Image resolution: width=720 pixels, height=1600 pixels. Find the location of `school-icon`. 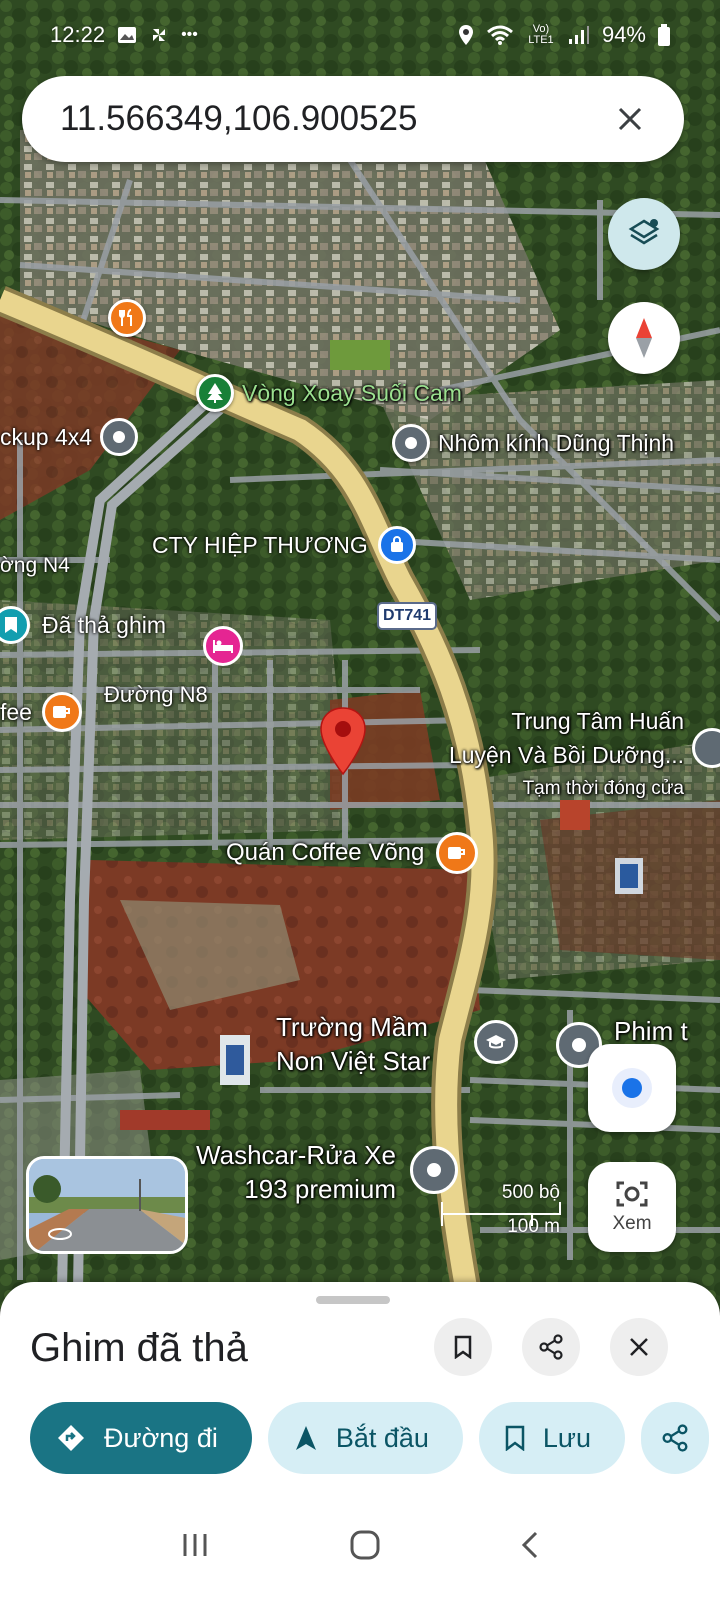

school-icon is located at coordinates (496, 1042).